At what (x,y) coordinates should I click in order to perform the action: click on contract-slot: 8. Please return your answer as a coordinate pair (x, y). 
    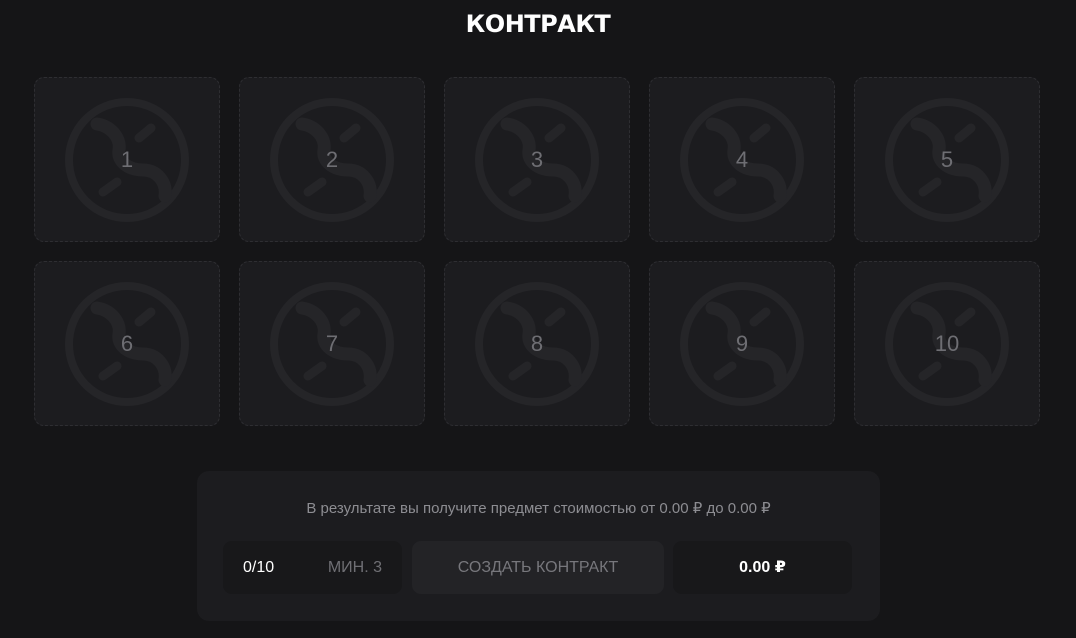
    Looking at the image, I should click on (537, 343).